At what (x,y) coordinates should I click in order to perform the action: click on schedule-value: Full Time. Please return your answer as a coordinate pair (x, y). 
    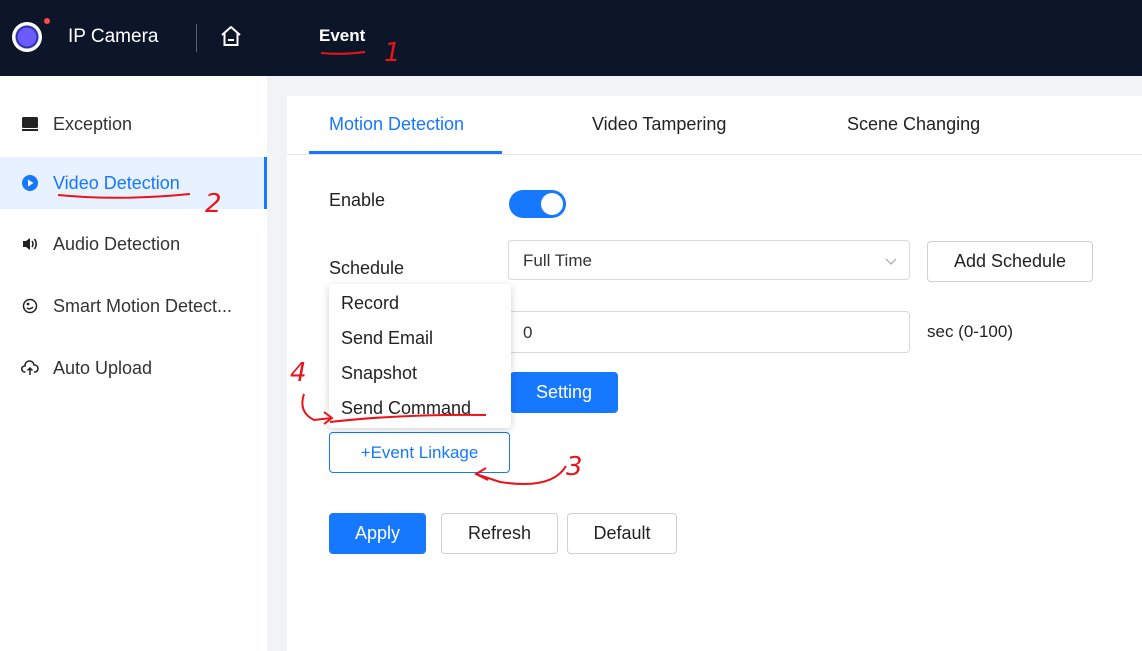
    Looking at the image, I should click on (557, 260).